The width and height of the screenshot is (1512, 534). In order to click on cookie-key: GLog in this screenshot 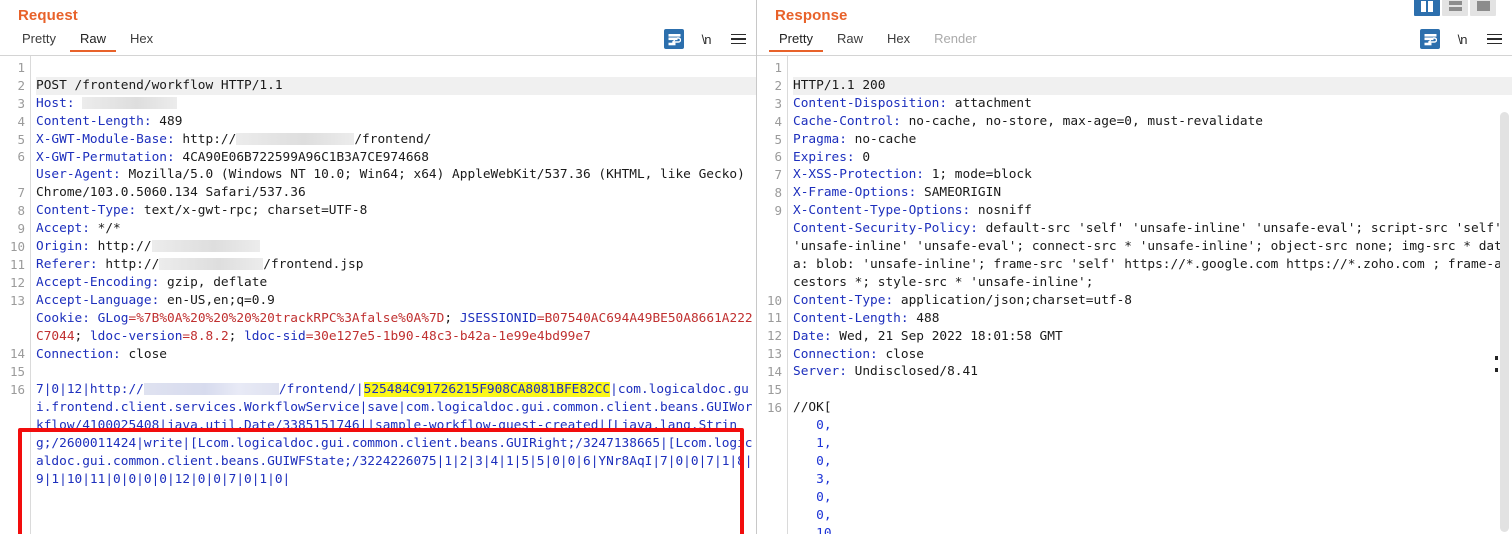, I will do `click(113, 318)`.